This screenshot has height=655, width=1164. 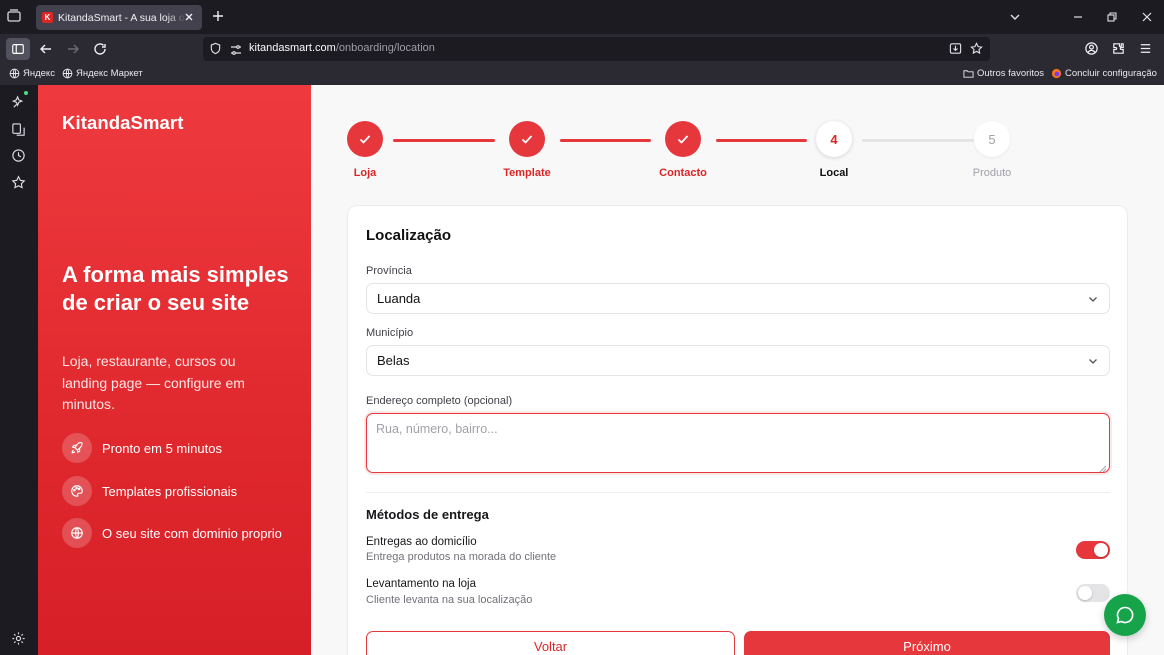 What do you see at coordinates (109, 73) in the screenshot?
I see `bookmark-label: Яндекс Маркет` at bounding box center [109, 73].